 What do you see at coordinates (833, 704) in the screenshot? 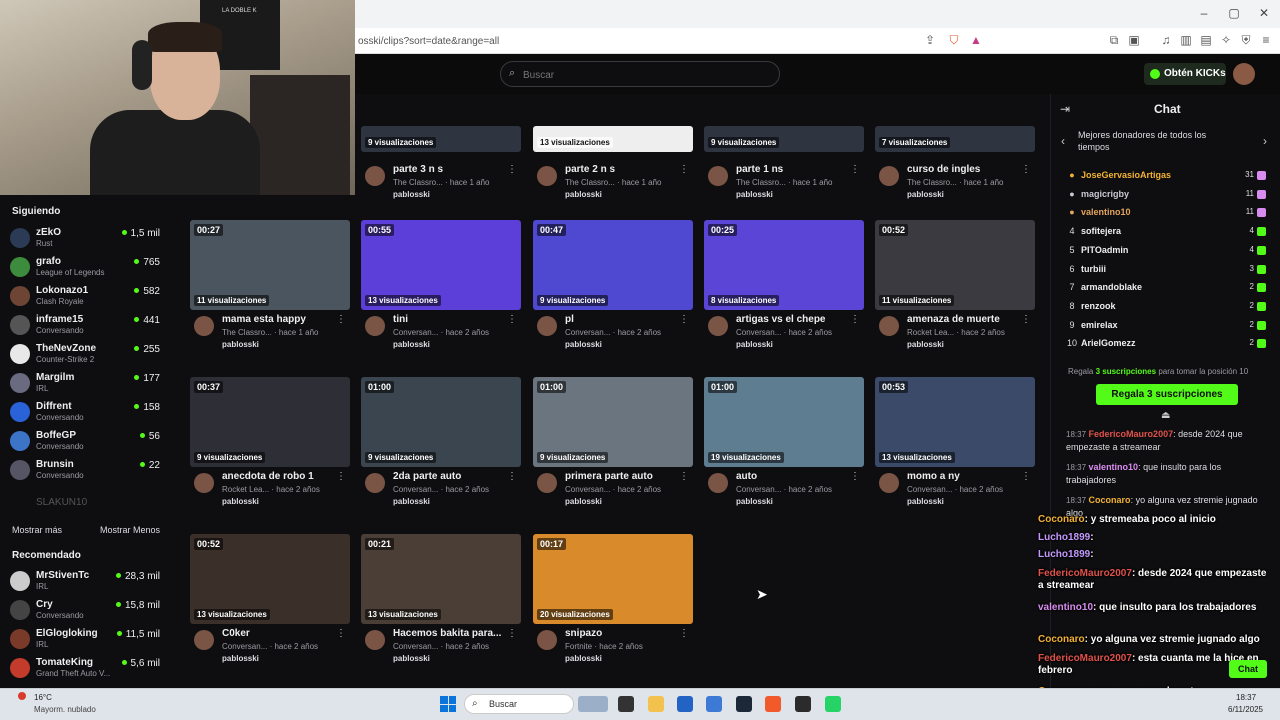
I see `whatsapp-icon` at bounding box center [833, 704].